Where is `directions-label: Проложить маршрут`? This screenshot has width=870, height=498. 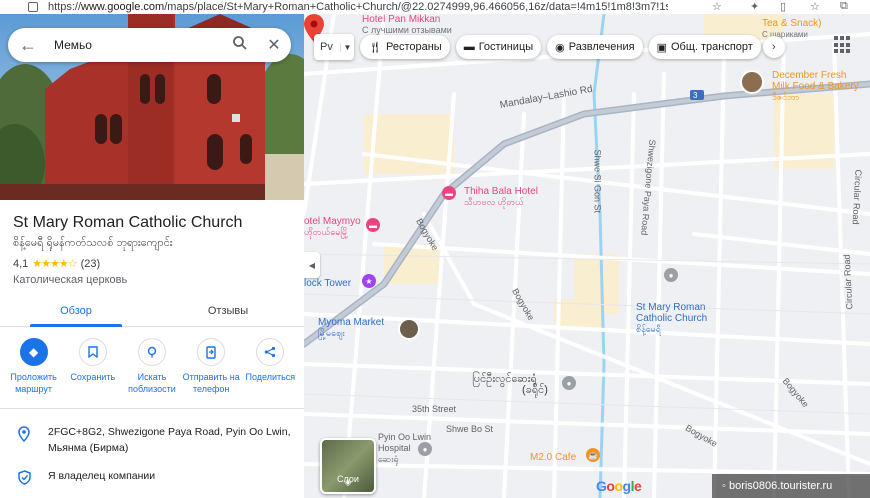 directions-label: Проложить маршрут is located at coordinates (33, 383).